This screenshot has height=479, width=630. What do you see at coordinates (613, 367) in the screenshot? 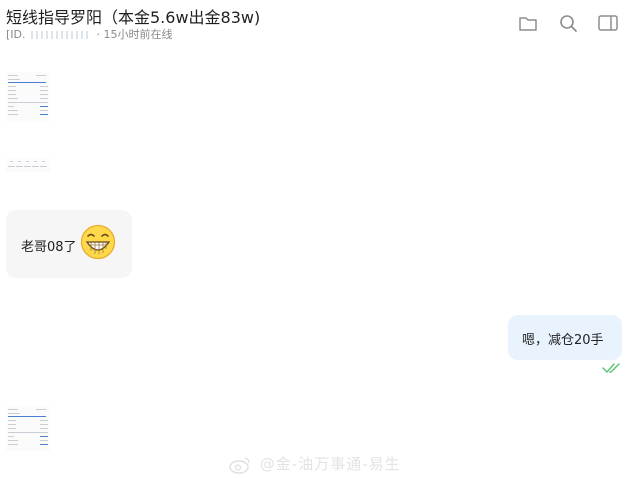
I see `double-check-icon` at bounding box center [613, 367].